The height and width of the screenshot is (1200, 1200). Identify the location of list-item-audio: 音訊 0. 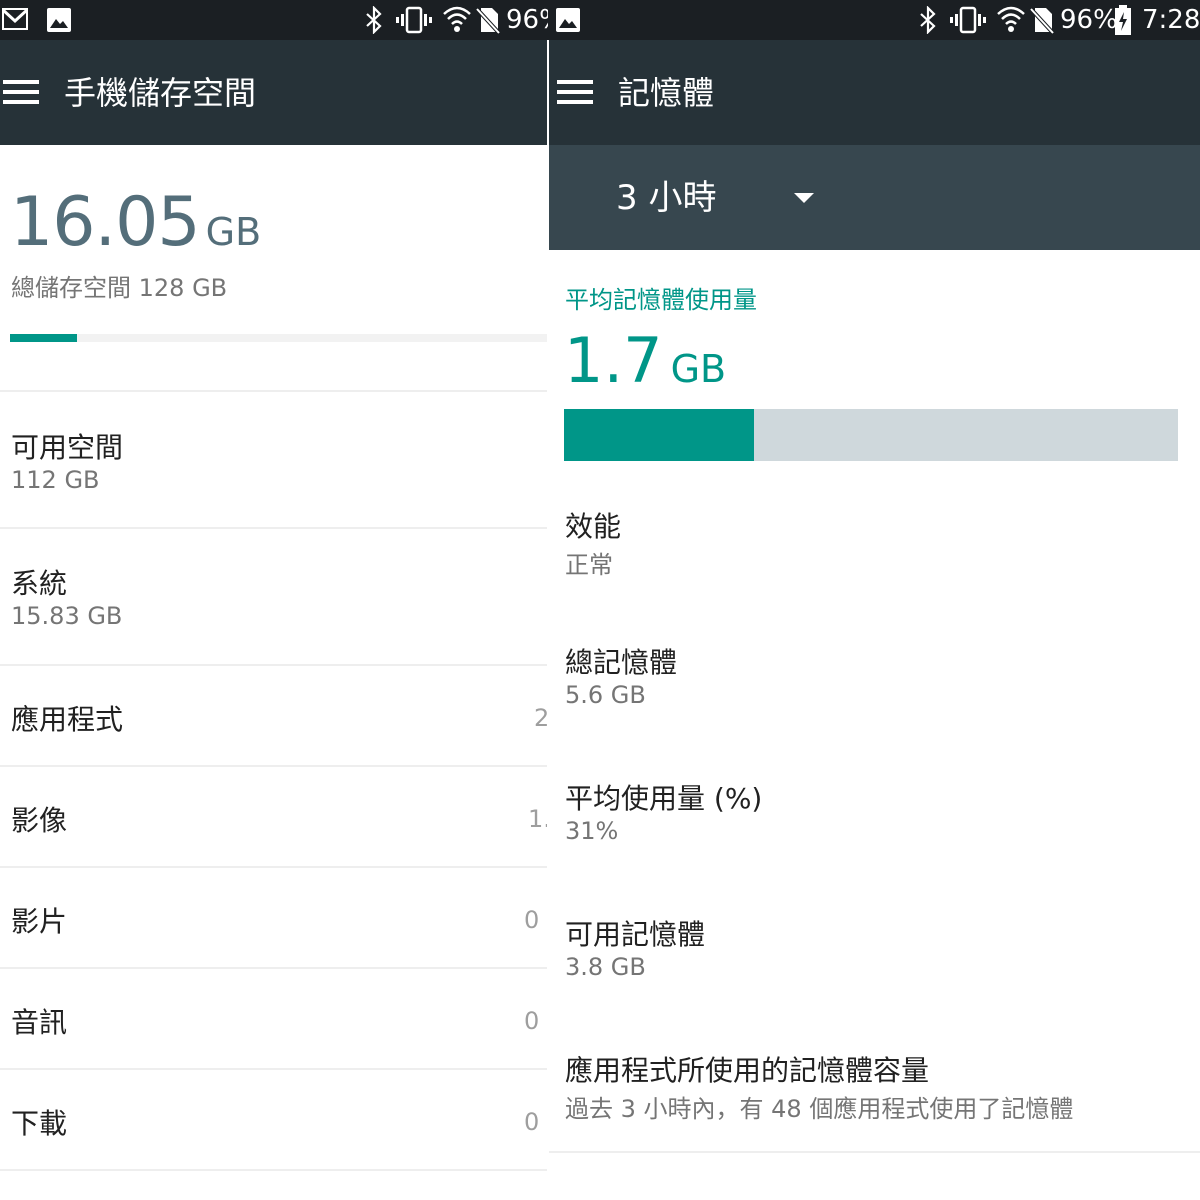
(274, 1018).